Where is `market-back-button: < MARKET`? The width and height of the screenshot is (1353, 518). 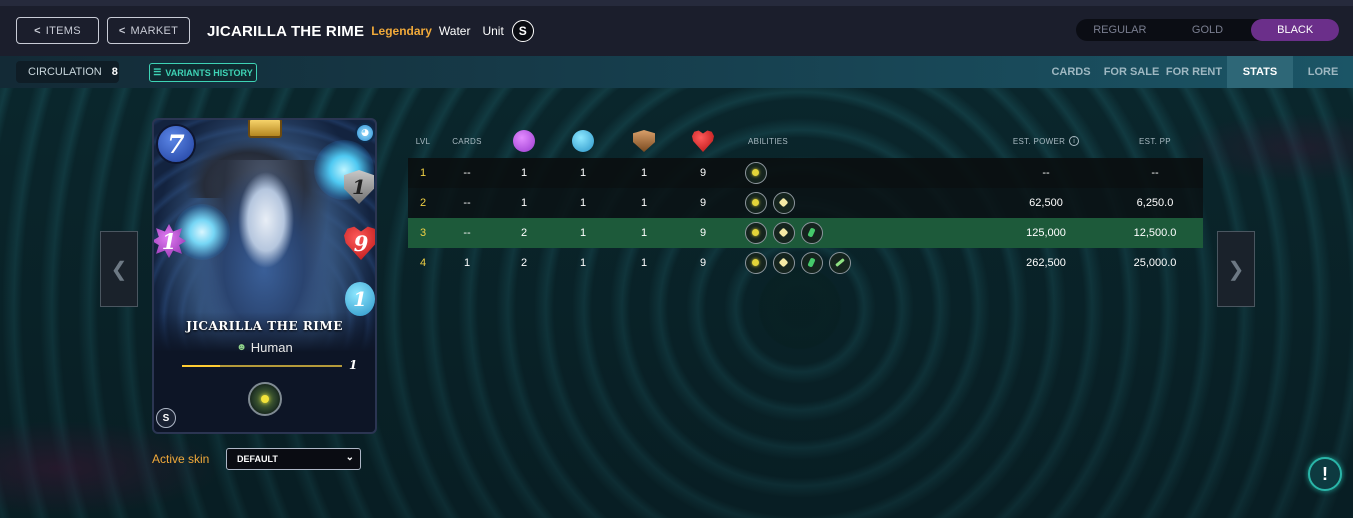 market-back-button: < MARKET is located at coordinates (148, 30).